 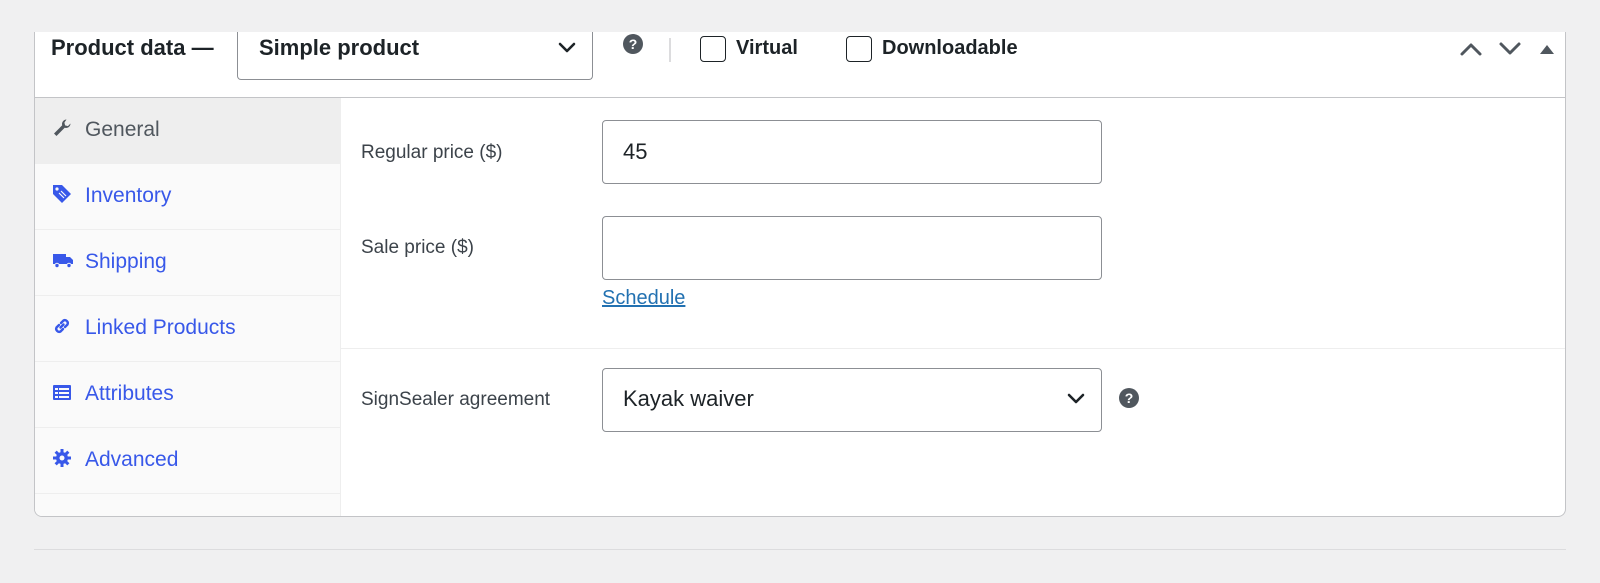 I want to click on move-down-icon, so click(x=1510, y=49).